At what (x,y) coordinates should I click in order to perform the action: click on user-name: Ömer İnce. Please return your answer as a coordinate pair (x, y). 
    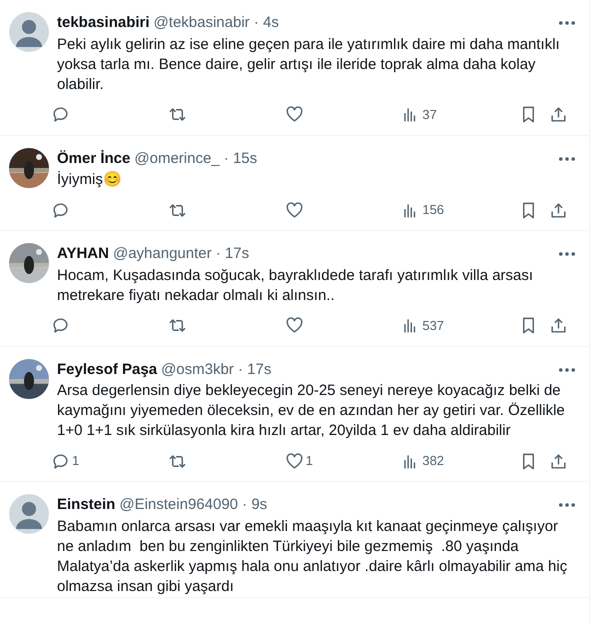
    Looking at the image, I should click on (93, 159).